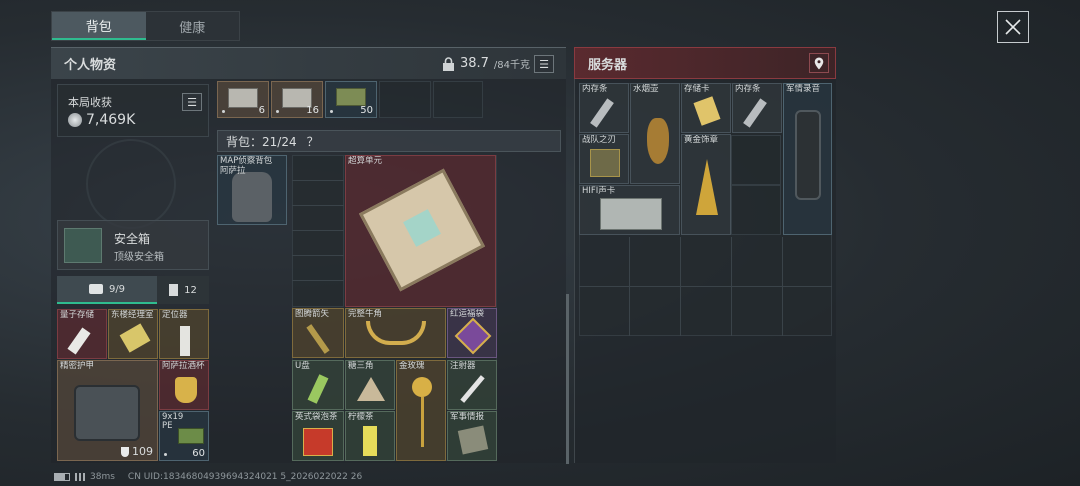  I want to click on harvest-value-row: 7,469K, so click(101, 120).